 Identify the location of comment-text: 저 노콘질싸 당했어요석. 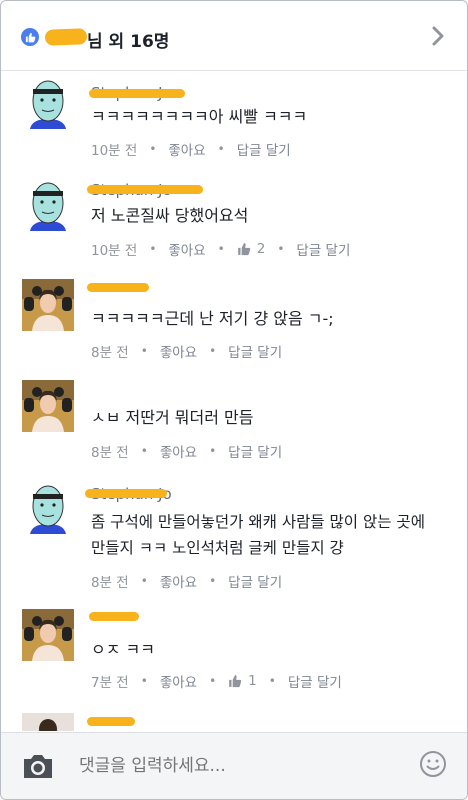
(170, 215).